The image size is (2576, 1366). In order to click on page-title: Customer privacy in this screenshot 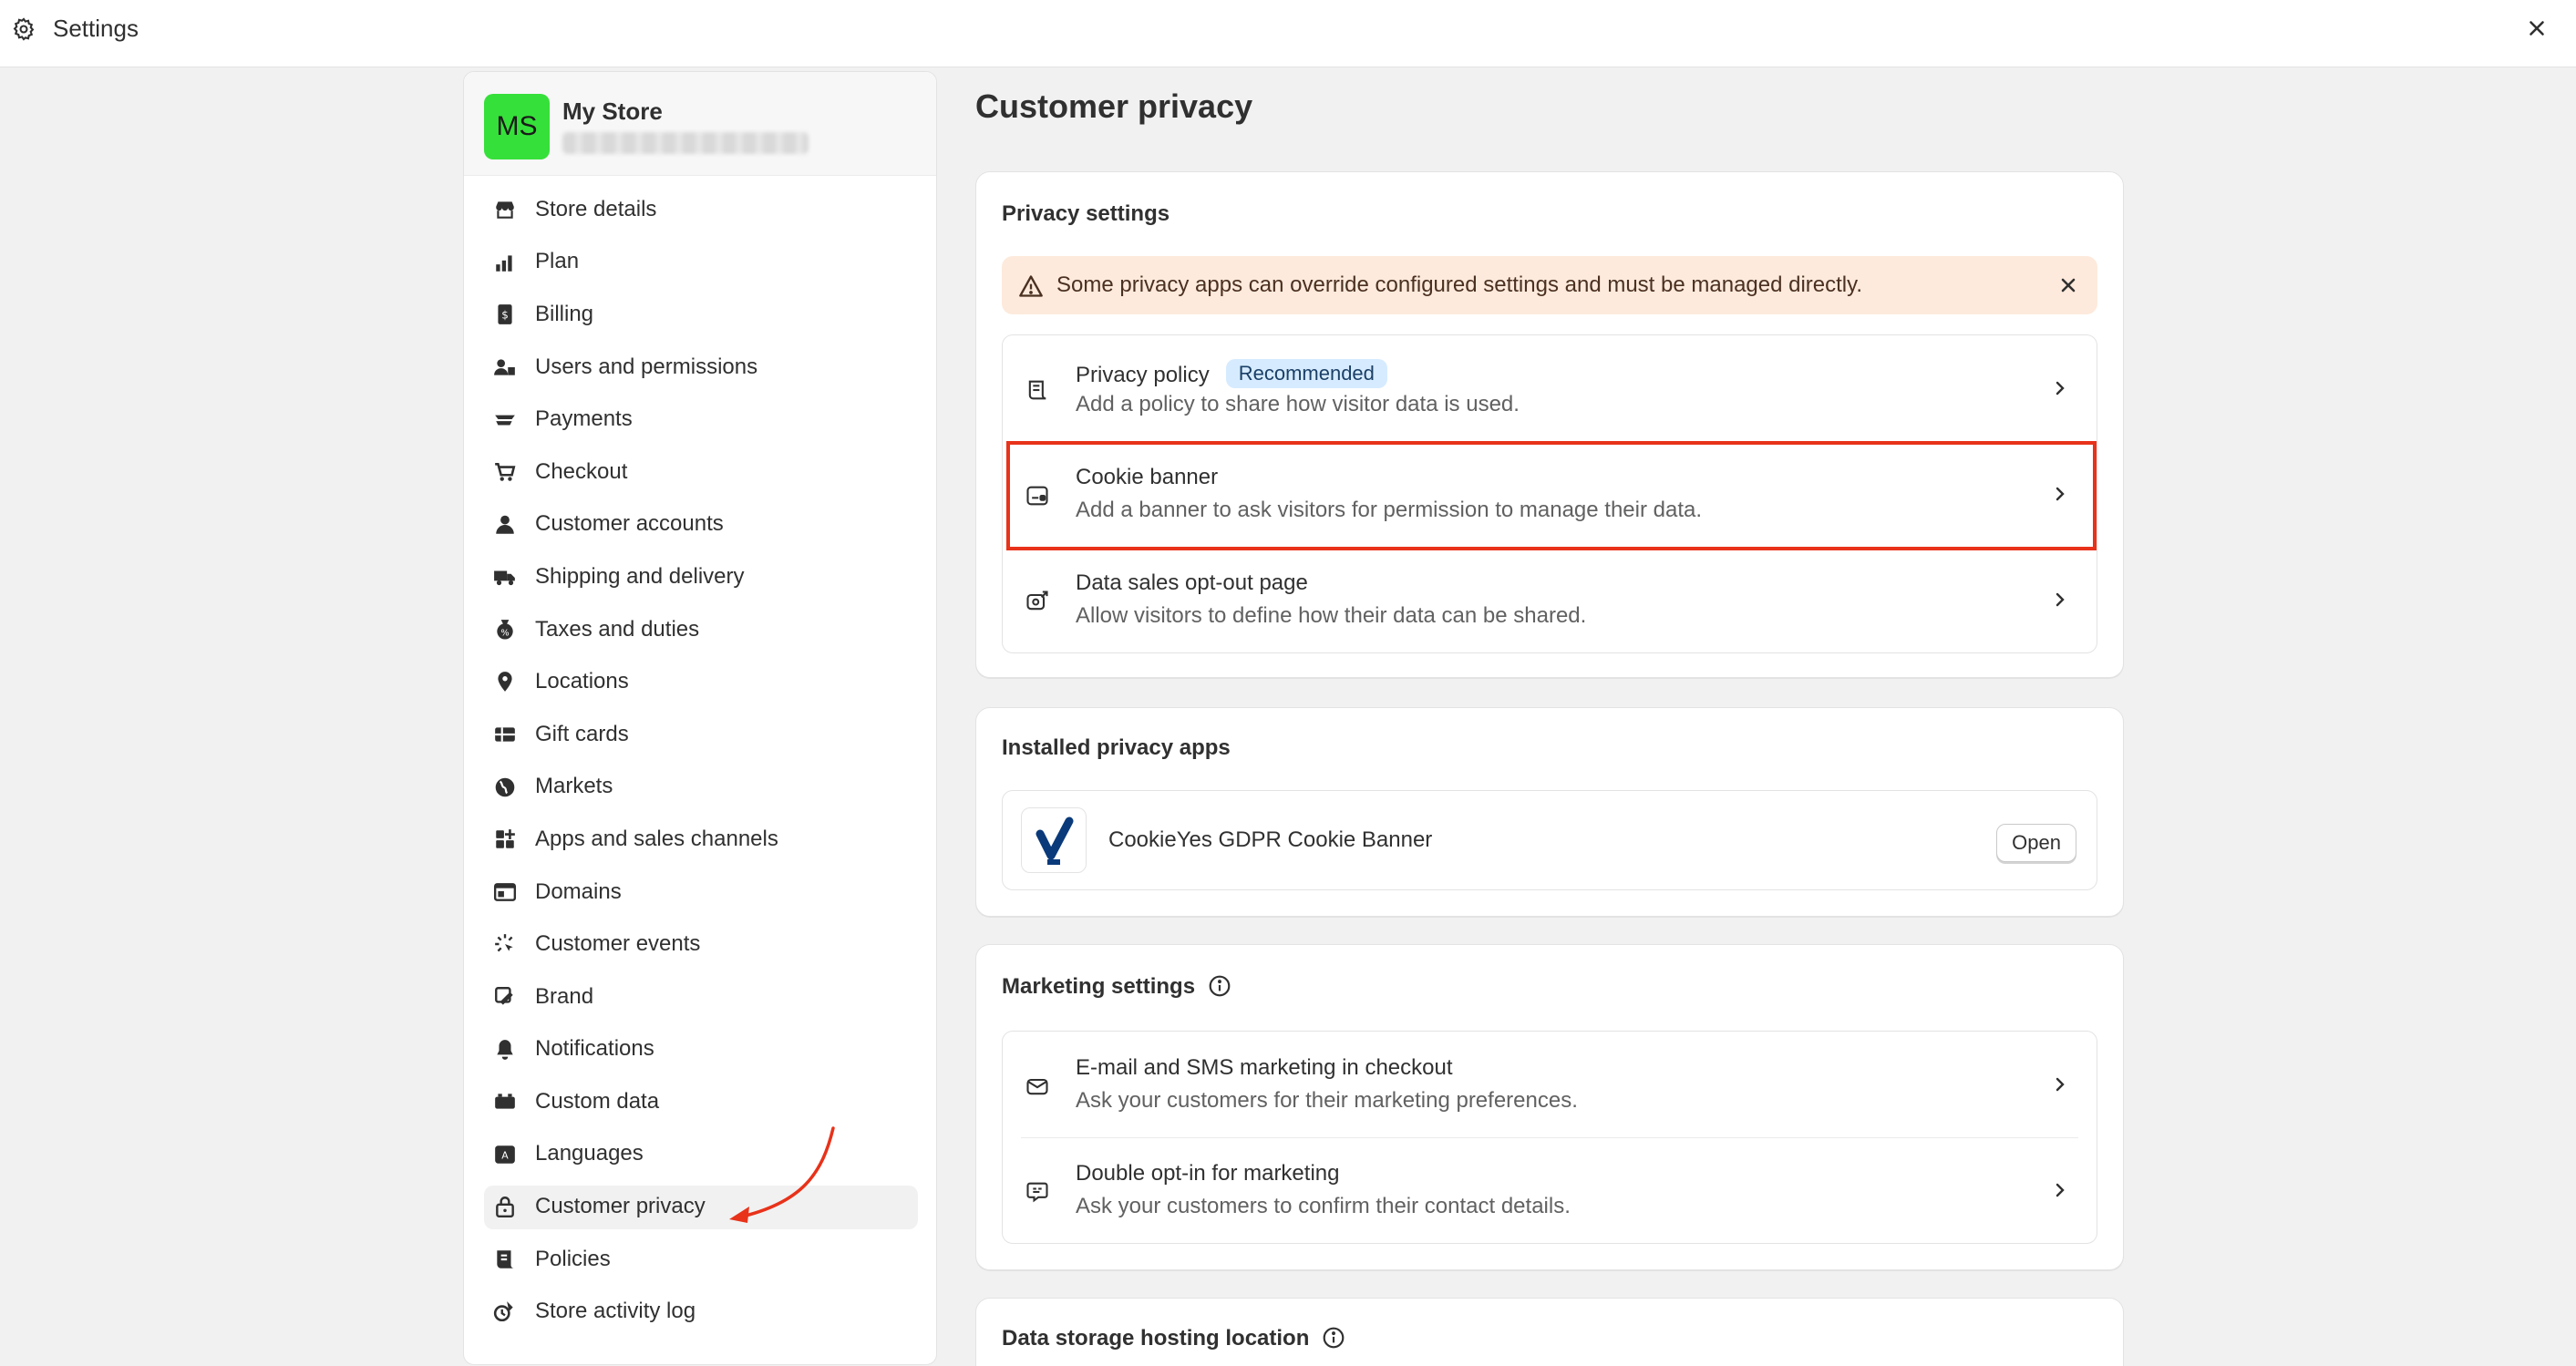, I will do `click(1114, 106)`.